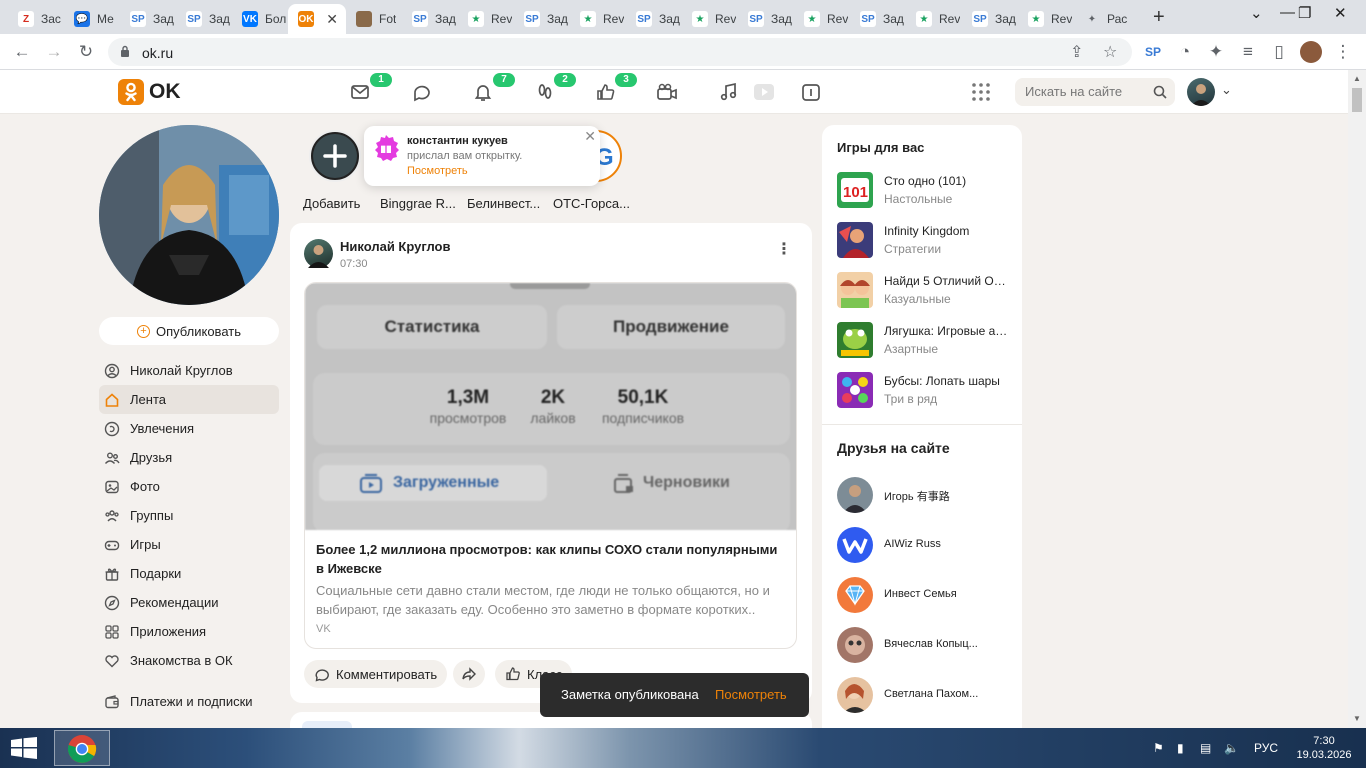 Image resolution: width=1366 pixels, height=768 pixels. Describe the element at coordinates (751, 694) in the screenshot. I see `toast-view-link: Посмотреть` at that location.